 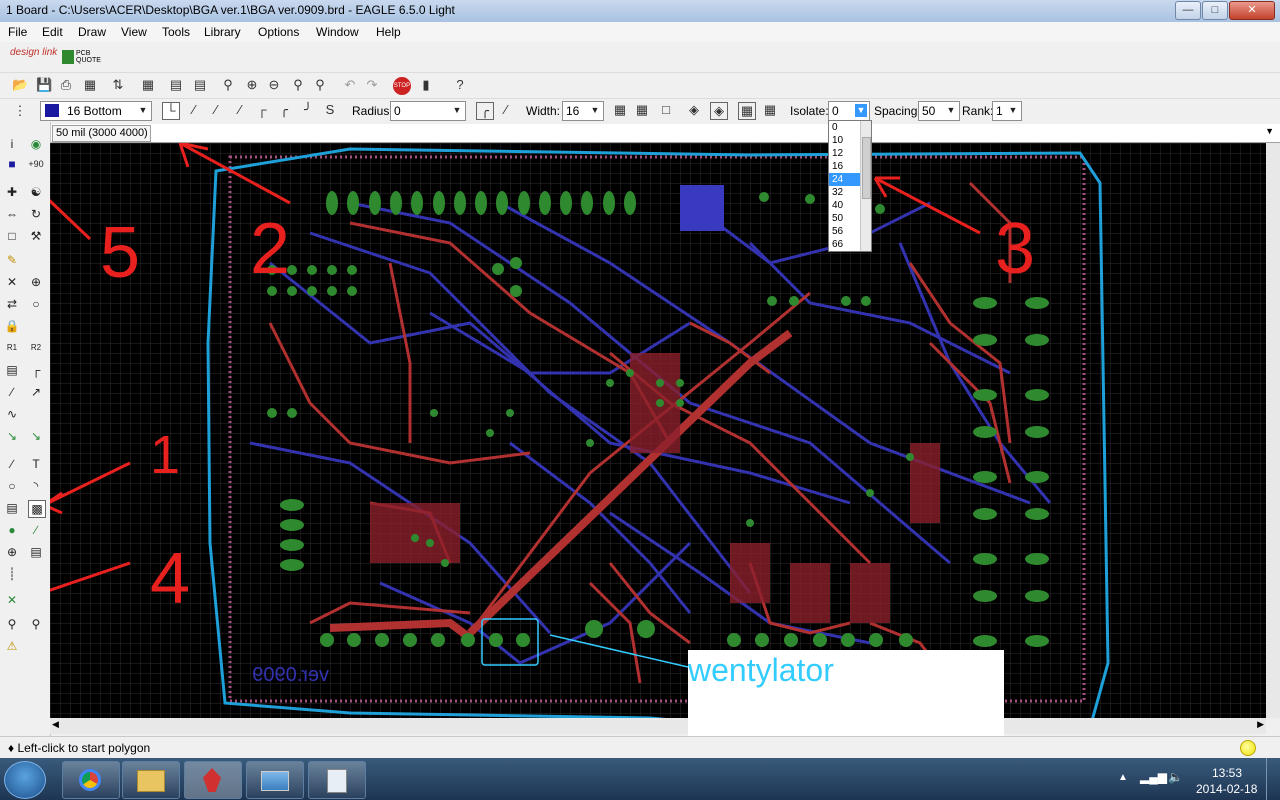 I want to click on clock-date: 2014-02-18, so click(x=1226, y=789).